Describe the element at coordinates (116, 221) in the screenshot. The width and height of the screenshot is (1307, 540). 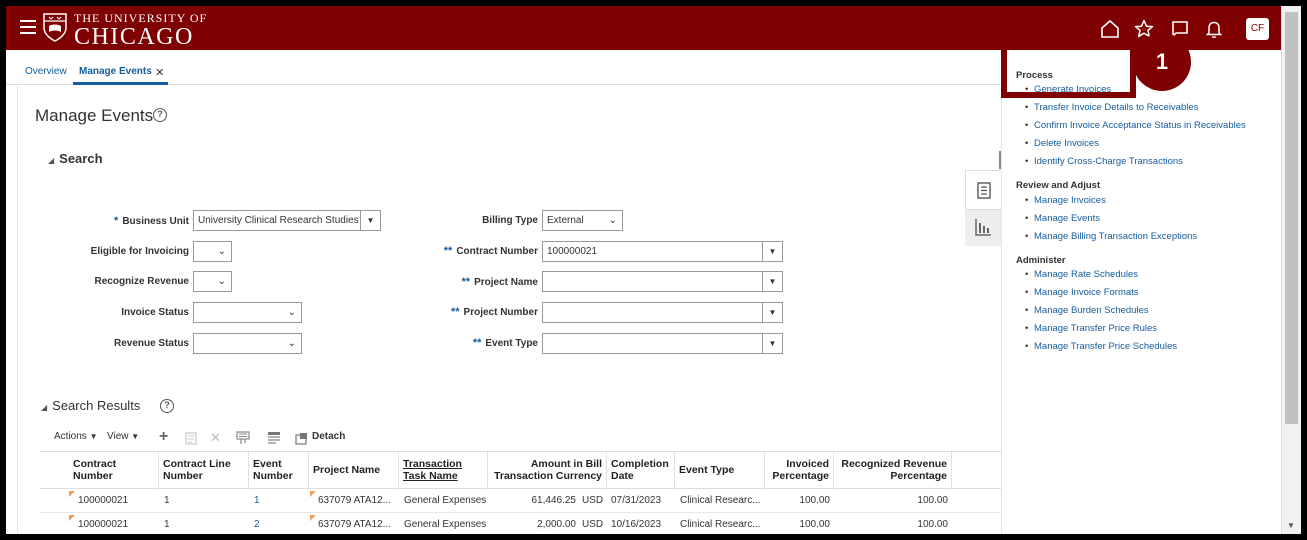
I see `required-marker: *` at that location.